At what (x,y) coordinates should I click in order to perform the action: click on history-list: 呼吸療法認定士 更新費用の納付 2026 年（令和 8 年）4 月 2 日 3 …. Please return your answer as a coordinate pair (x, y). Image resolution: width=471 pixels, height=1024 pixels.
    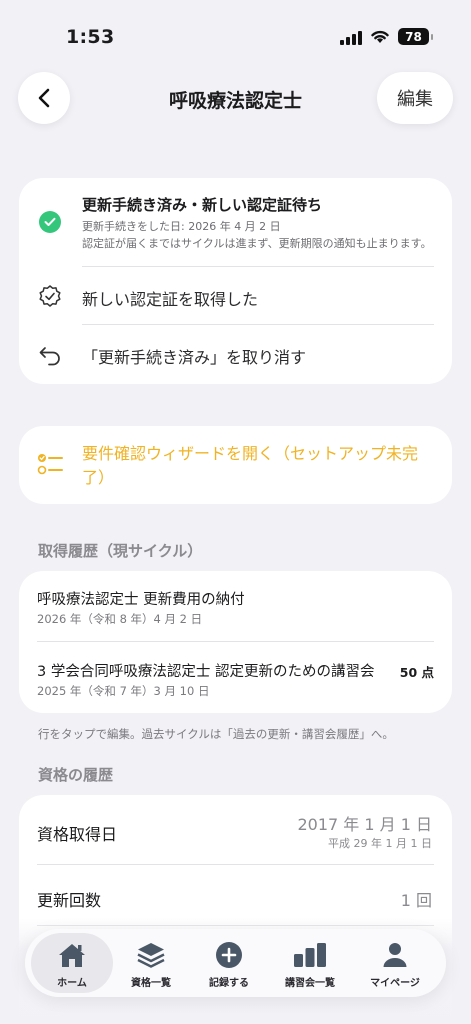
    Looking at the image, I should click on (235, 642).